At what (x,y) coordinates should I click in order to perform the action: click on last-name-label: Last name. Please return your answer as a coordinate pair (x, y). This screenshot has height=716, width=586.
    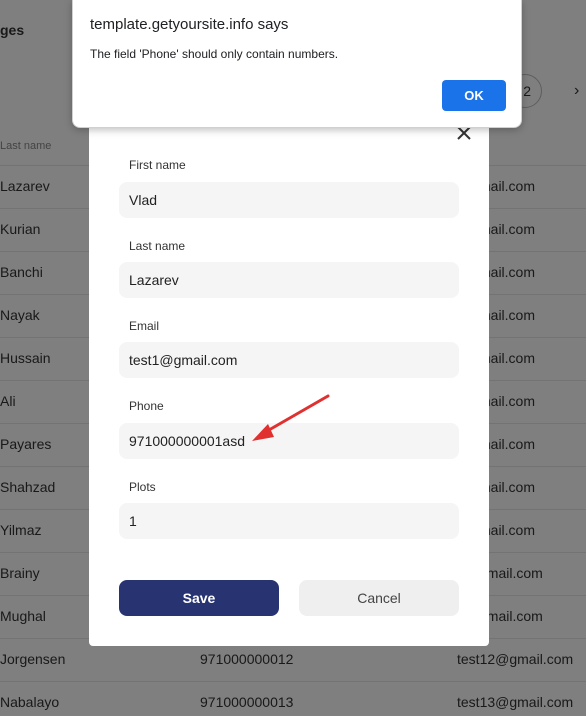
    Looking at the image, I should click on (157, 246).